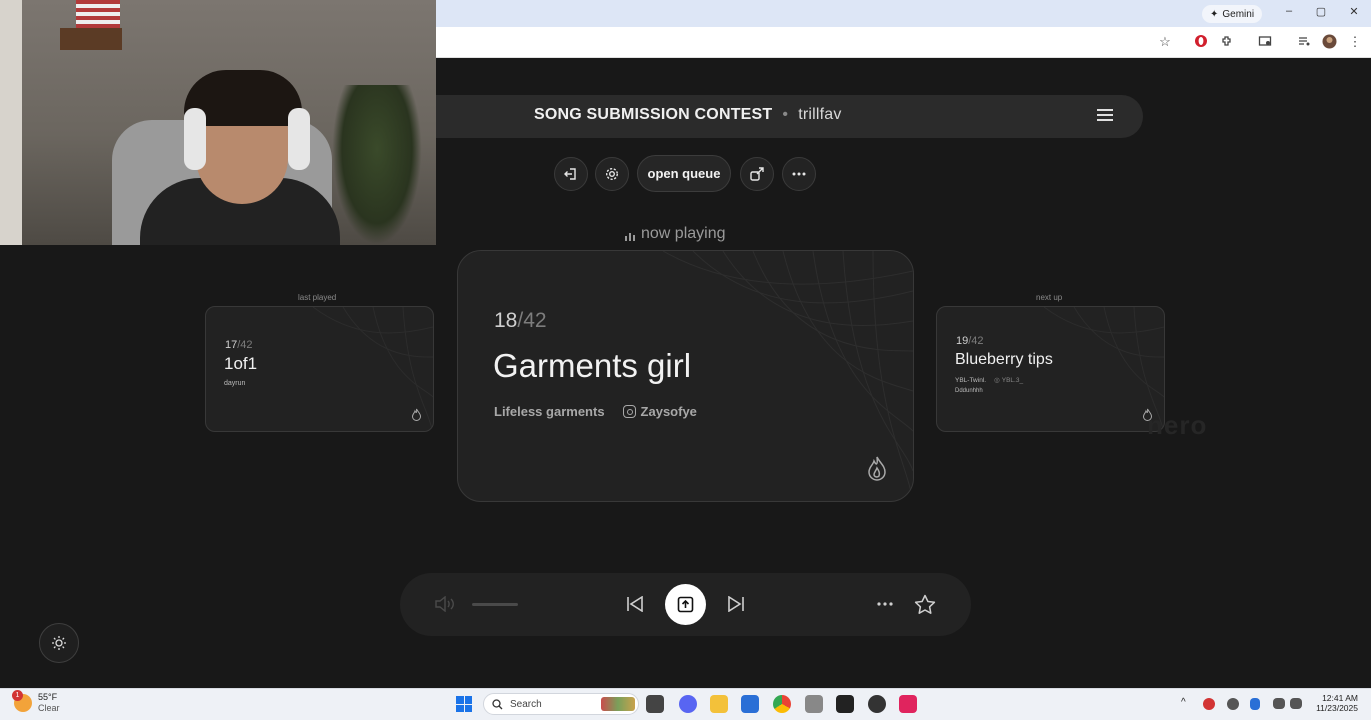 This screenshot has height=720, width=1371. I want to click on track-position: 19/42, so click(970, 341).